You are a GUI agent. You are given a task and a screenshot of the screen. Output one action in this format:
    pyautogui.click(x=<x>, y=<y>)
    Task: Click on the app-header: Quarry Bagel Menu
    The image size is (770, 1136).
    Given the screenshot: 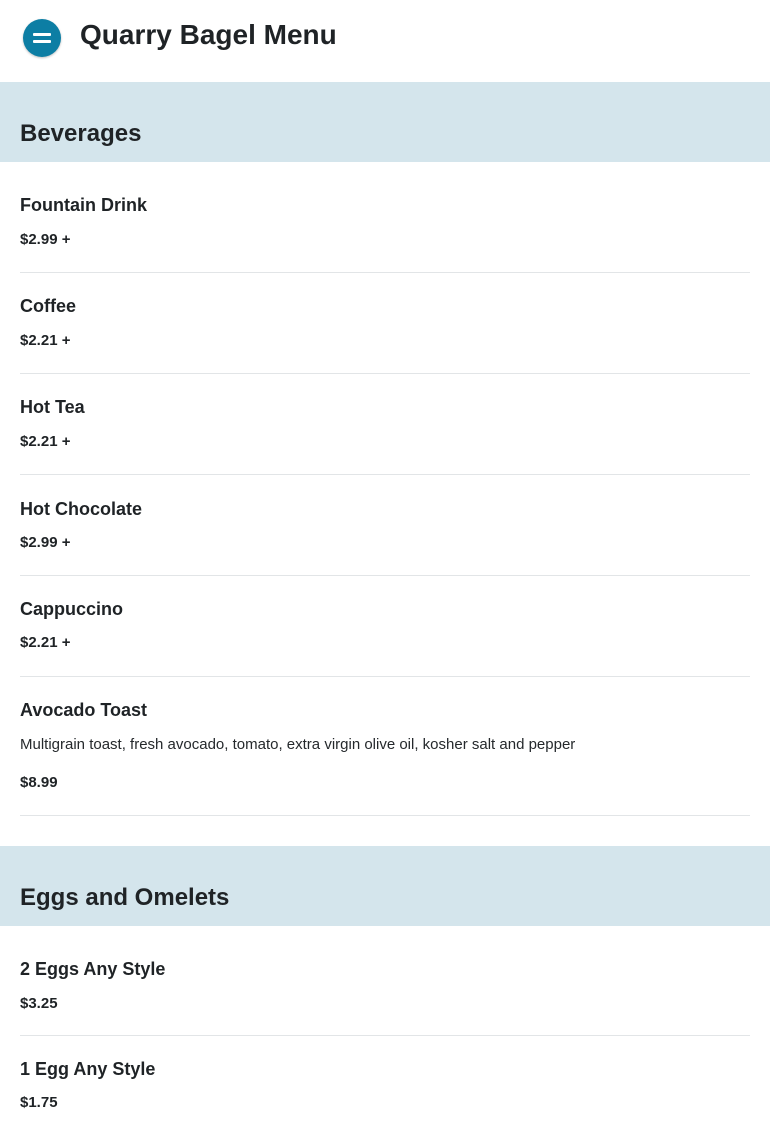 What is the action you would take?
    pyautogui.click(x=385, y=41)
    